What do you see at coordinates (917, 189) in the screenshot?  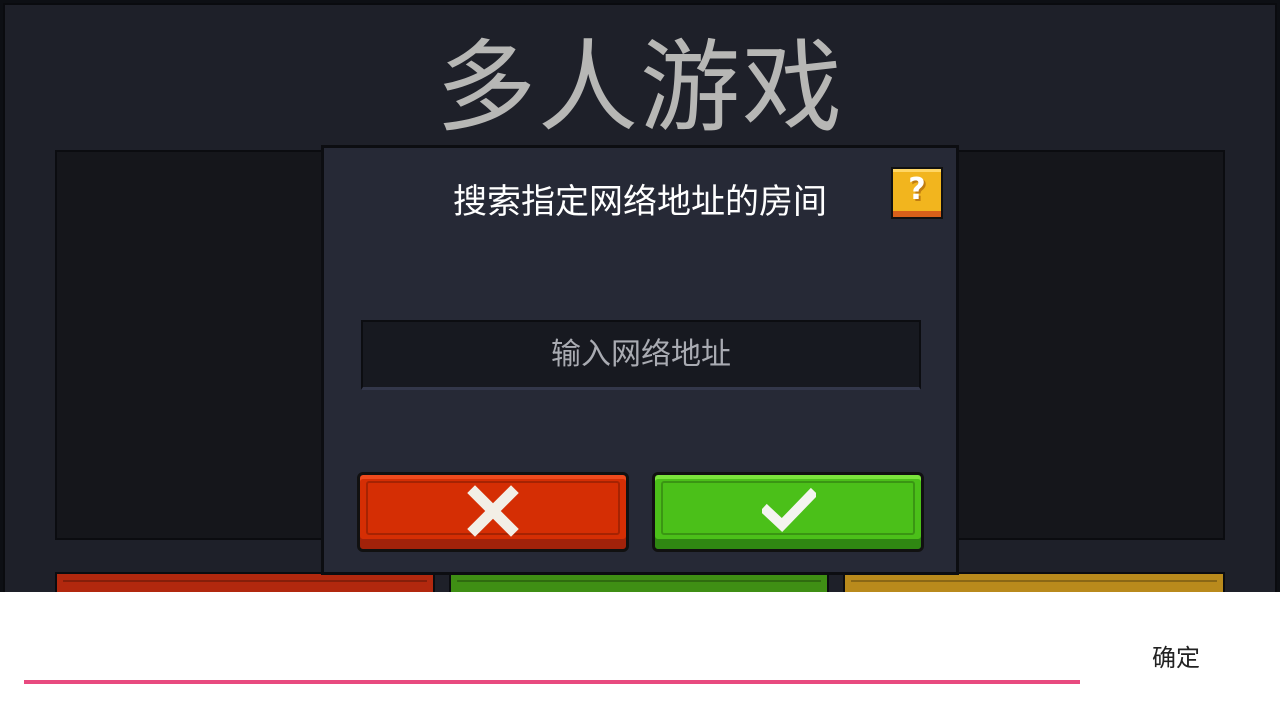 I see `question-mark-icon: ?` at bounding box center [917, 189].